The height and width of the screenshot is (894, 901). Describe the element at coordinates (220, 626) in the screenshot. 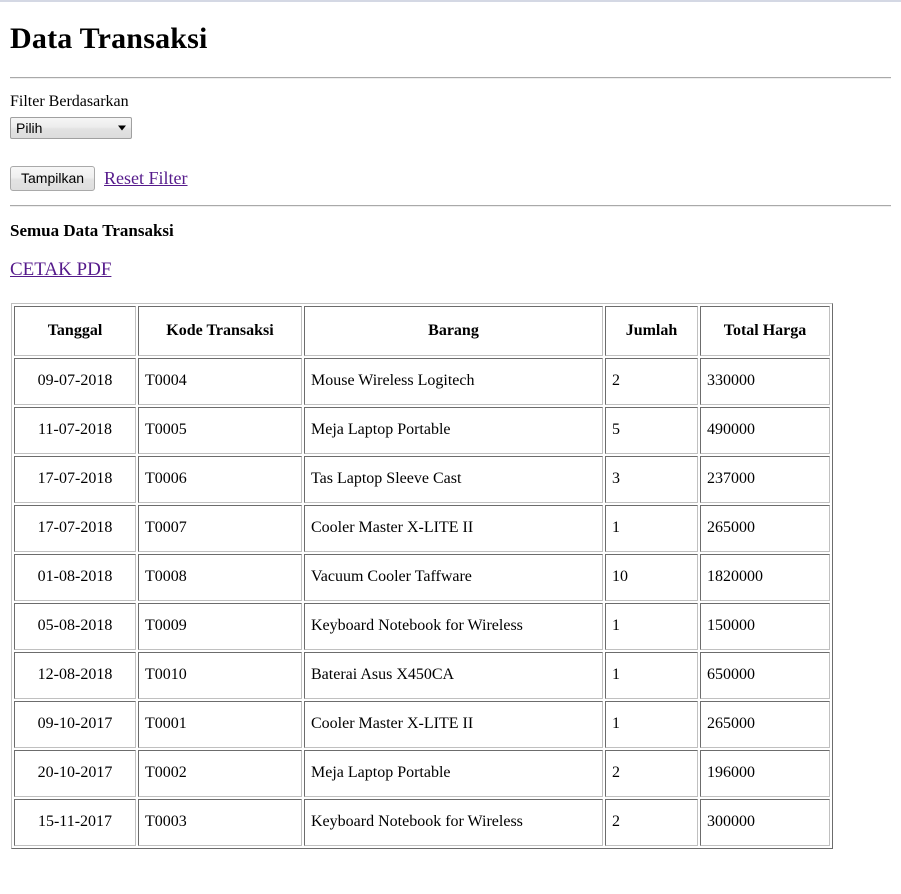

I see `cell-kode: T0009` at that location.